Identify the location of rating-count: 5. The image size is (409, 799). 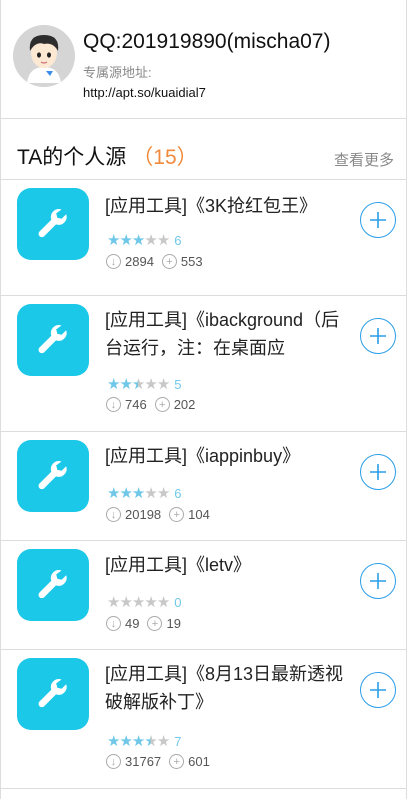
(178, 384).